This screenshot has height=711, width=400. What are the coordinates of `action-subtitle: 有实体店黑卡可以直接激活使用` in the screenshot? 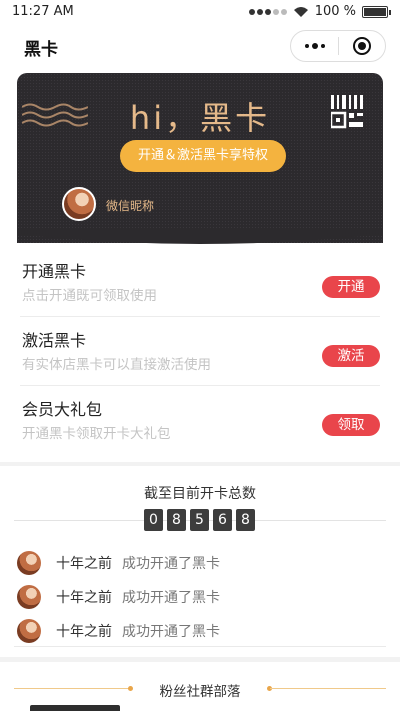 It's located at (116, 365).